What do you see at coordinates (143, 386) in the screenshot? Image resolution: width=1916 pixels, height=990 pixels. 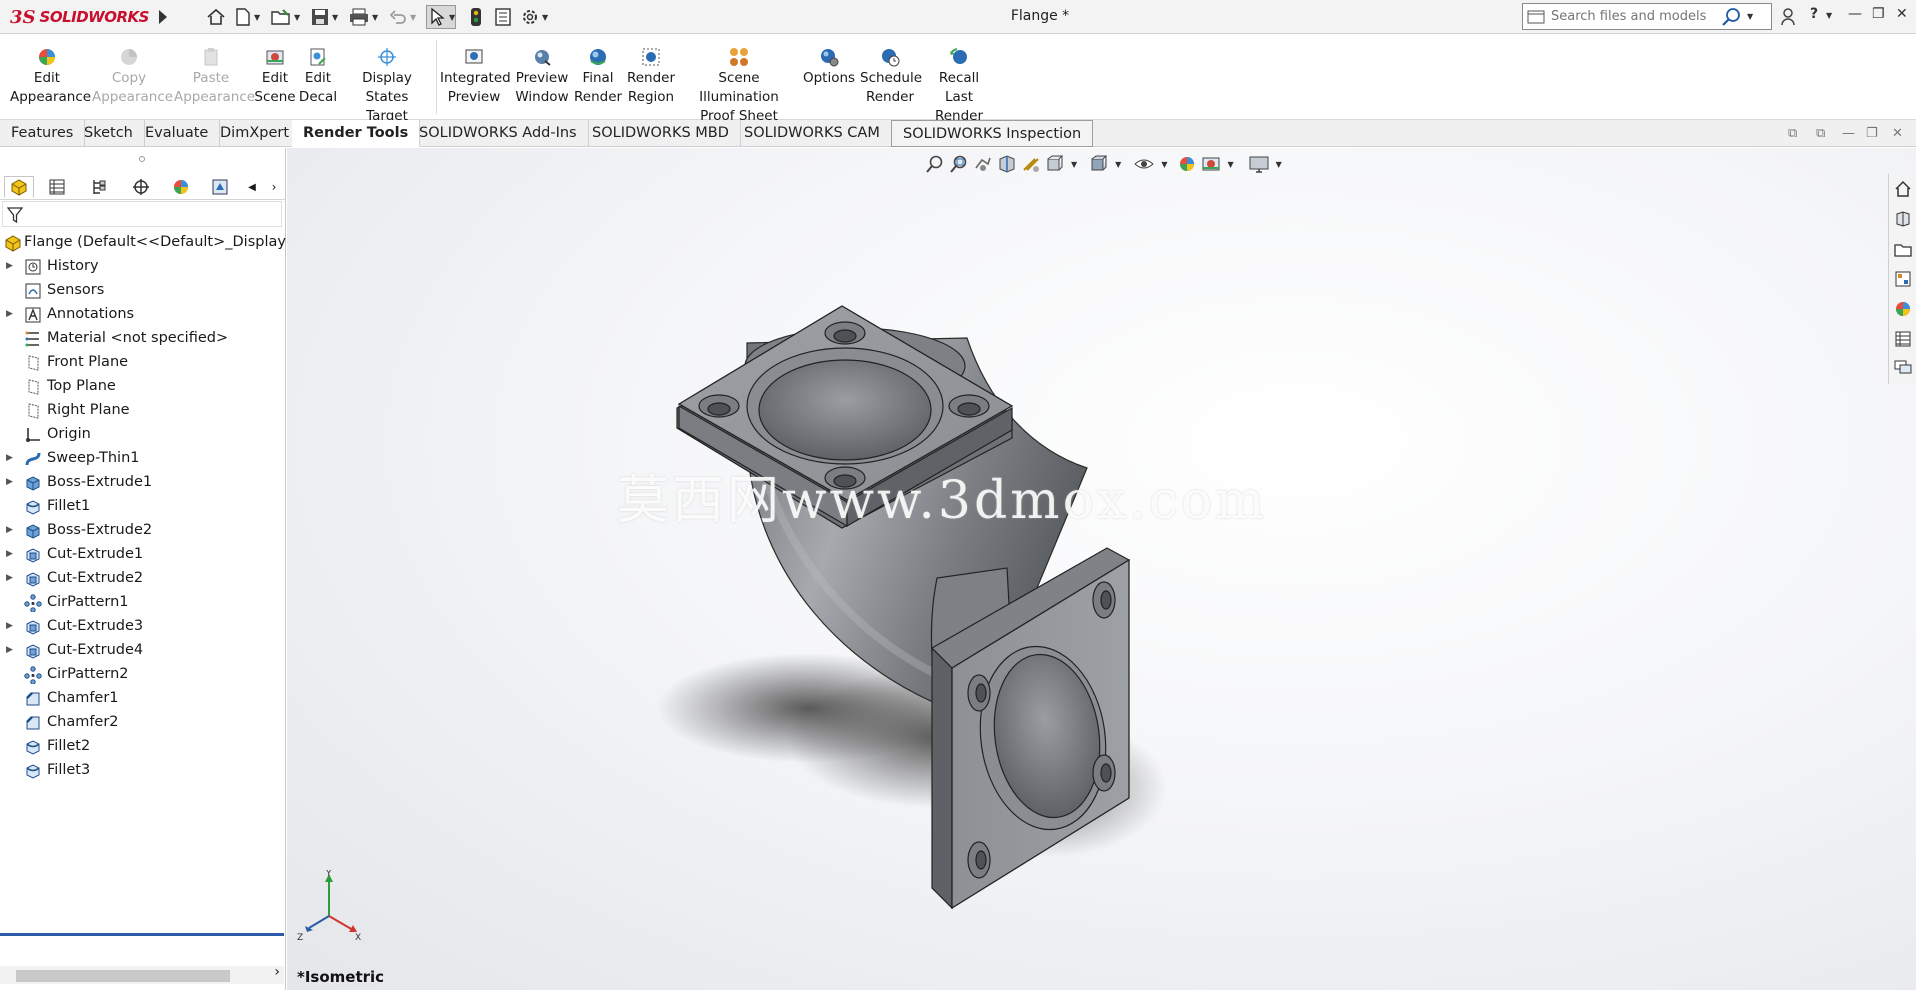 I see `tree-item-top-plane: Top Plane` at bounding box center [143, 386].